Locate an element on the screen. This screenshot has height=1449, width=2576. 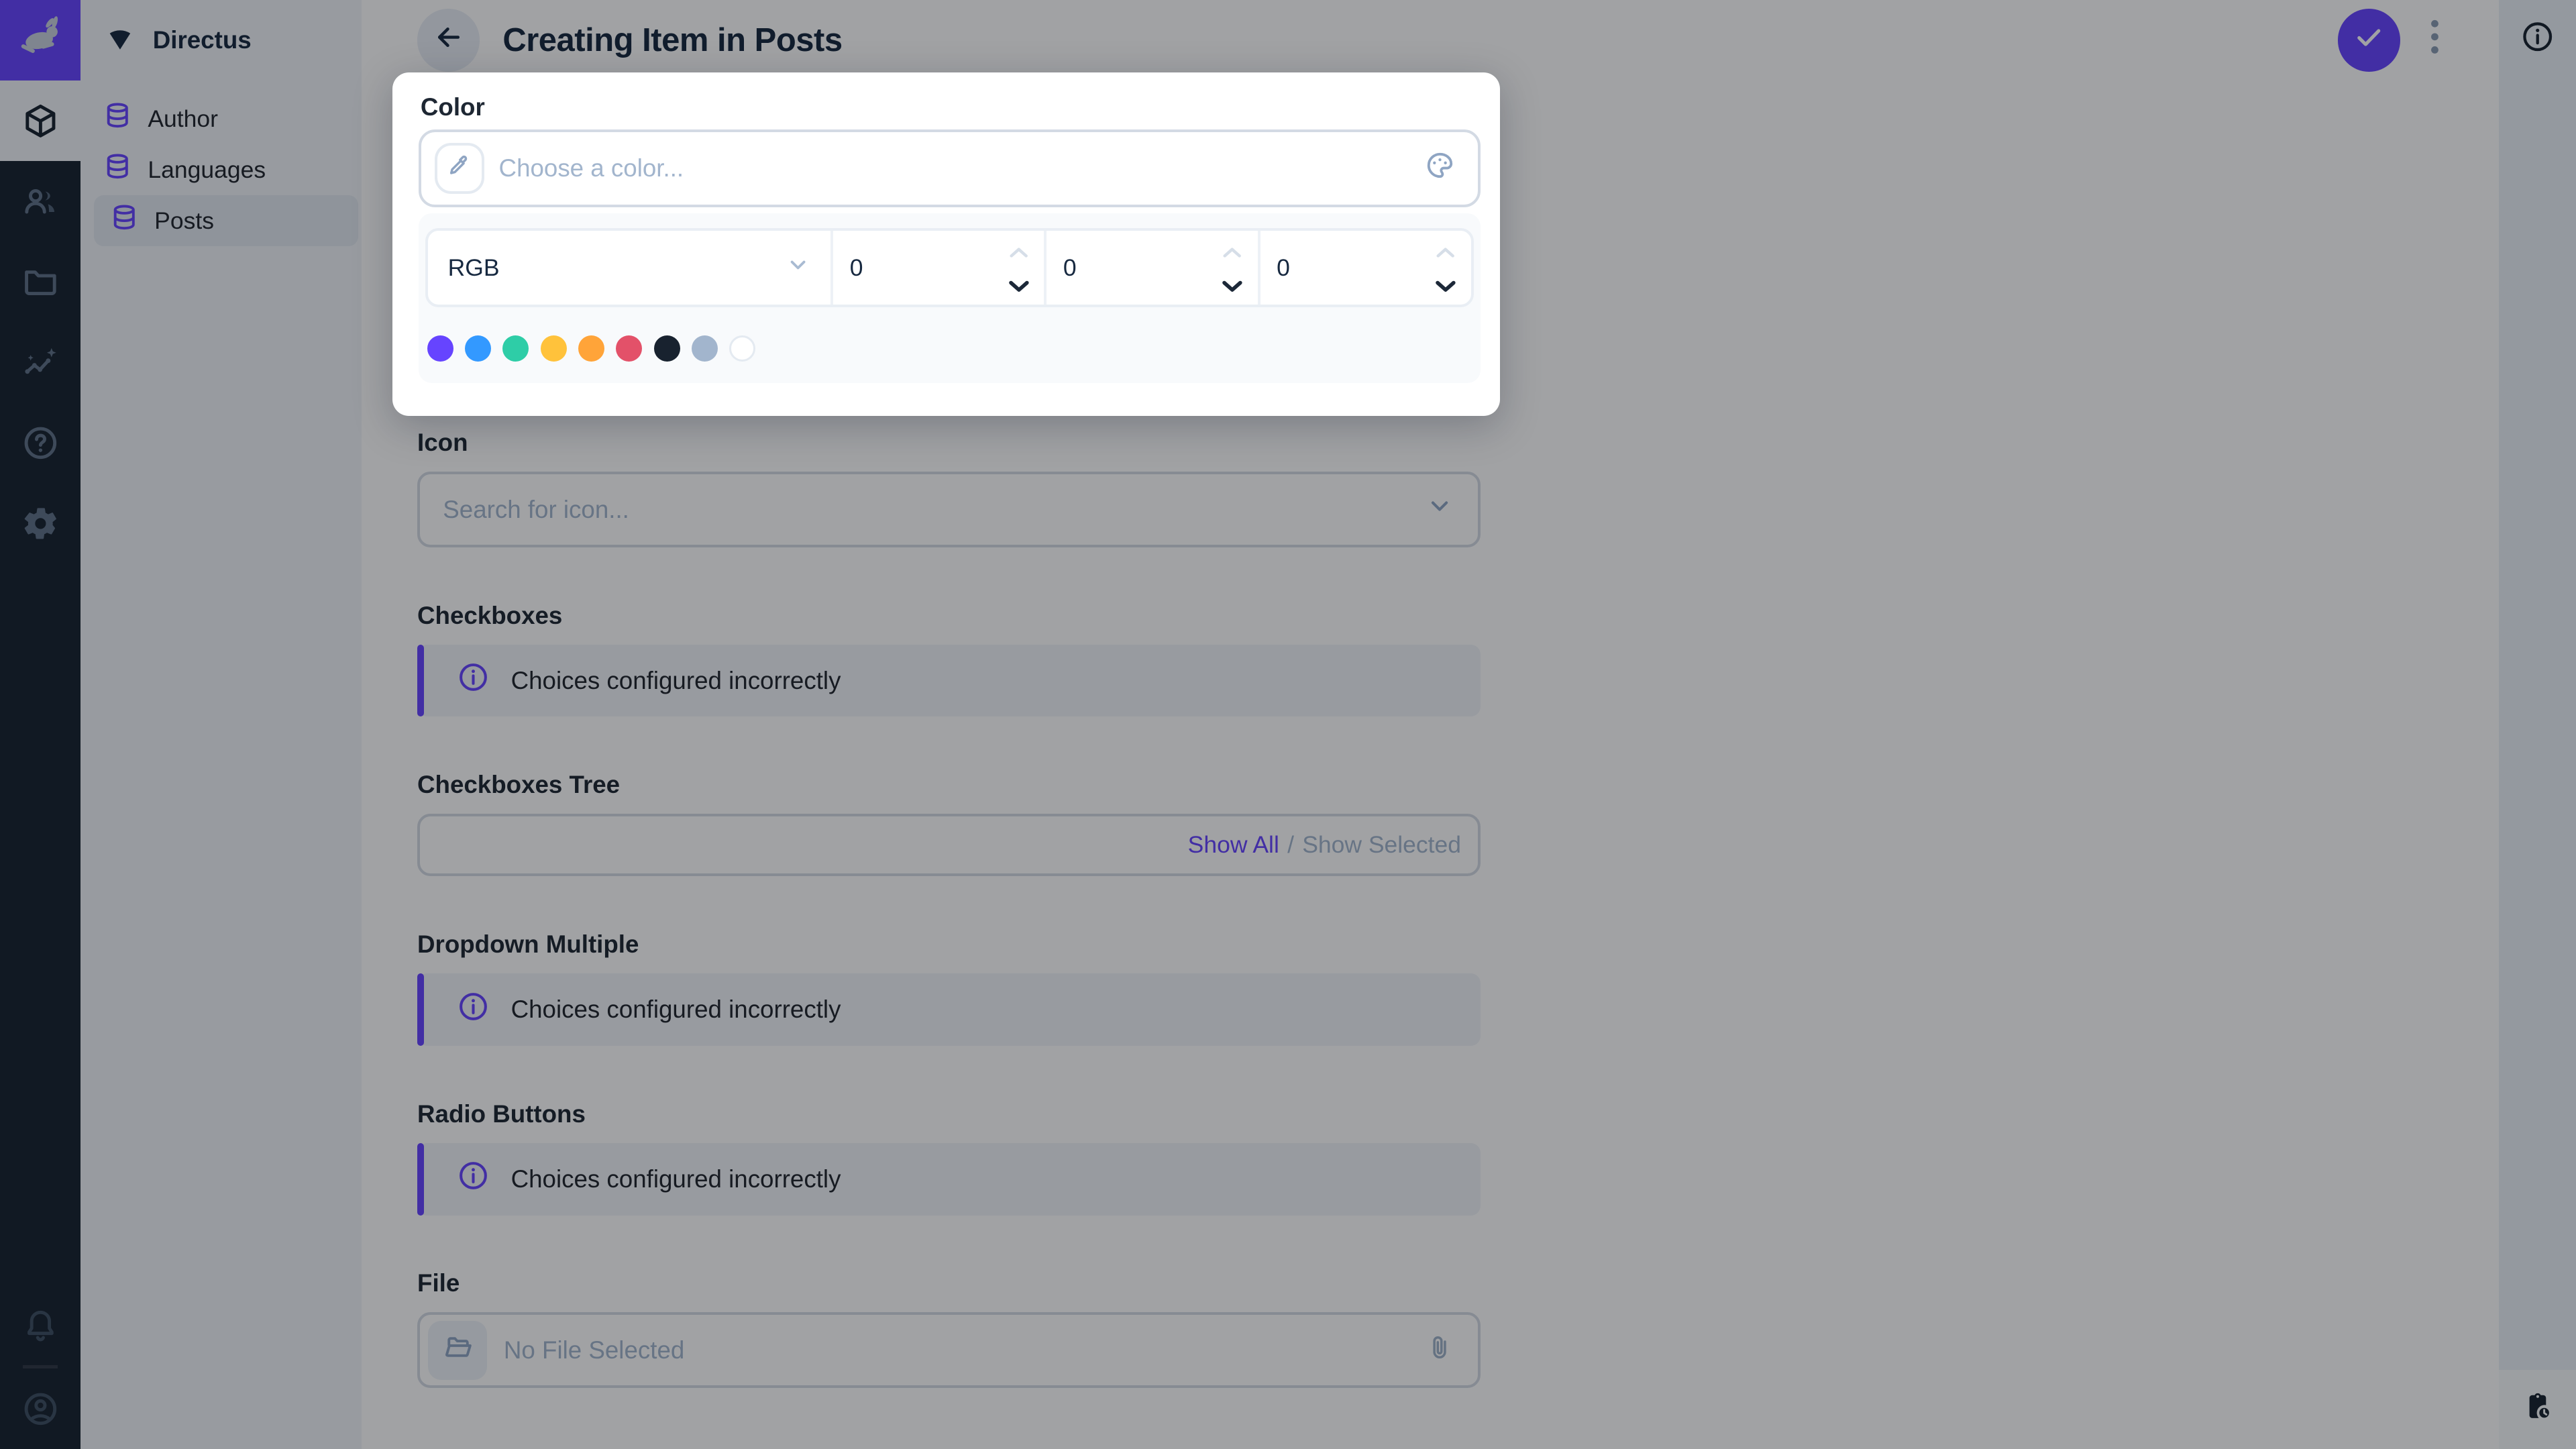
color-data-inputs: RGB is located at coordinates (949, 267).